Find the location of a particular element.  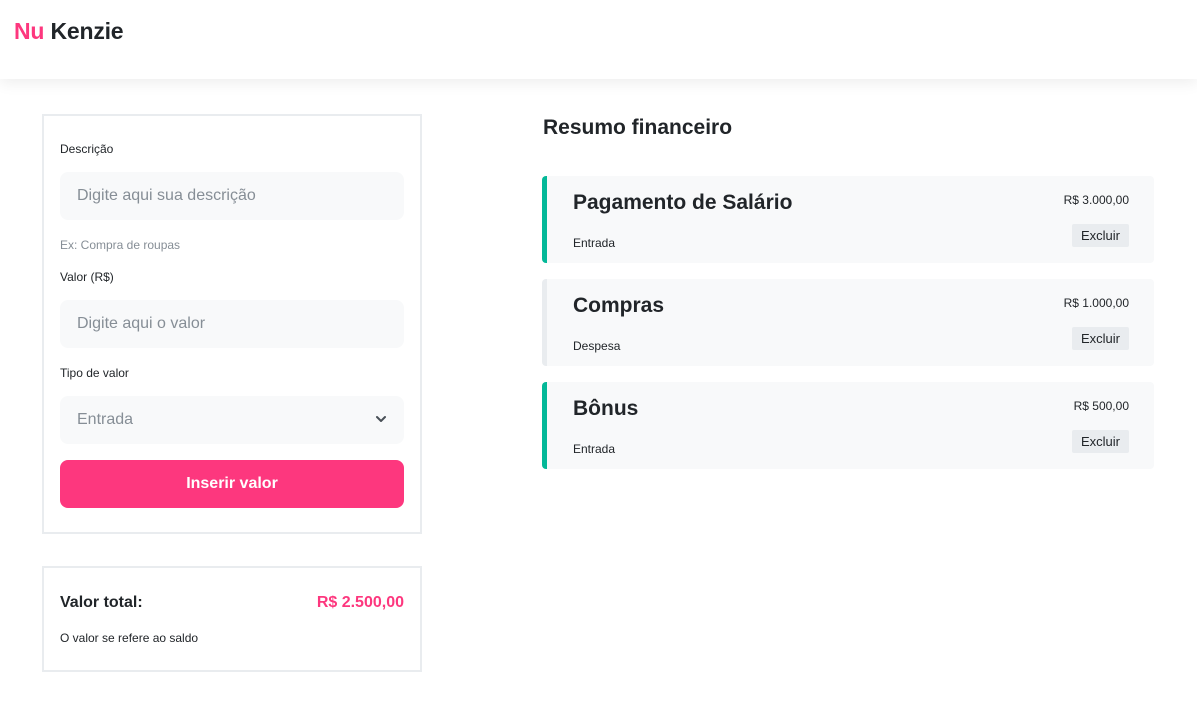

summary-title: Resumo financeiro is located at coordinates (638, 127).